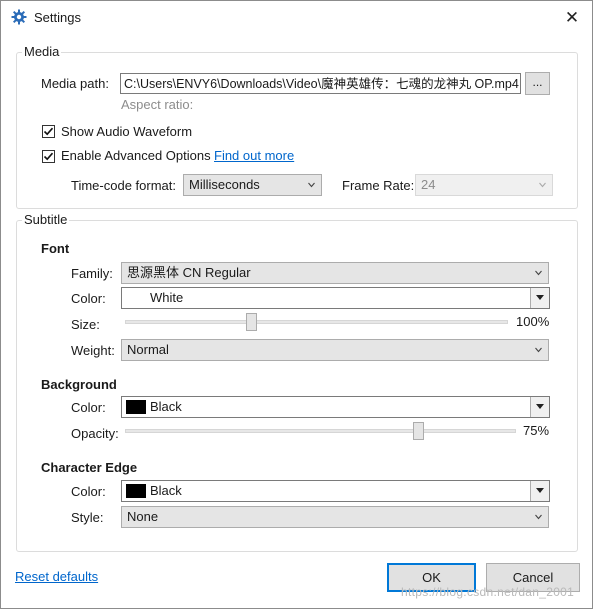 The height and width of the screenshot is (609, 593). Describe the element at coordinates (252, 322) in the screenshot. I see `font-size-slider-thumb` at that location.